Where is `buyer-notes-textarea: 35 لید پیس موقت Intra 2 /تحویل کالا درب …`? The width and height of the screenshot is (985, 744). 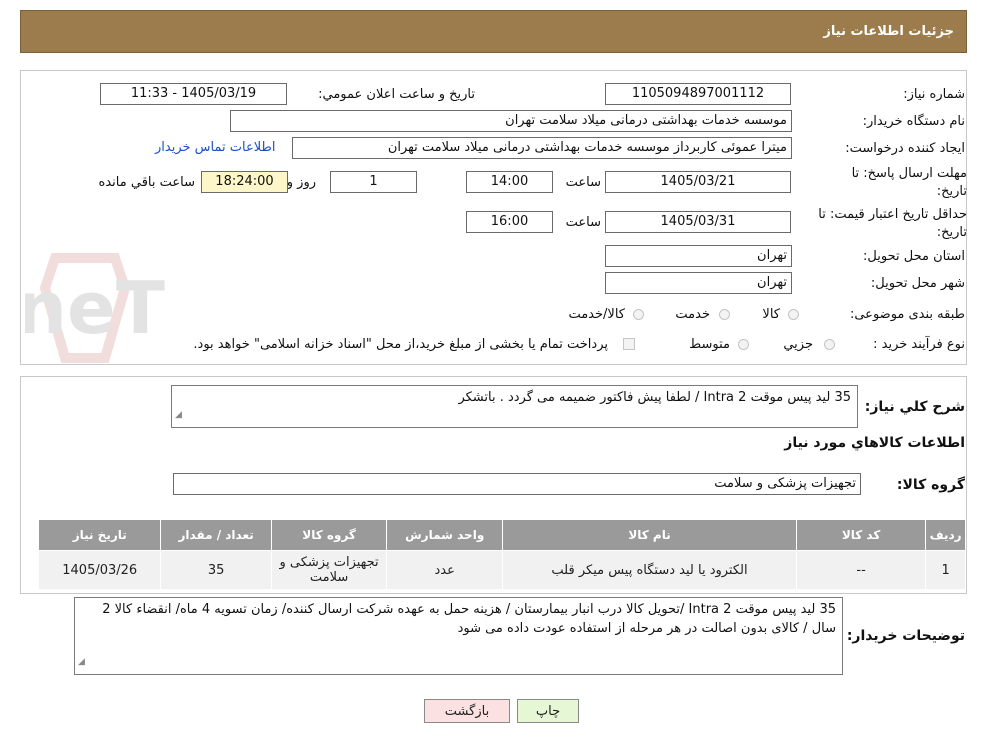
buyer-notes-textarea: 35 لید پیس موقت Intra 2 /تحویل کالا درب … is located at coordinates (458, 636).